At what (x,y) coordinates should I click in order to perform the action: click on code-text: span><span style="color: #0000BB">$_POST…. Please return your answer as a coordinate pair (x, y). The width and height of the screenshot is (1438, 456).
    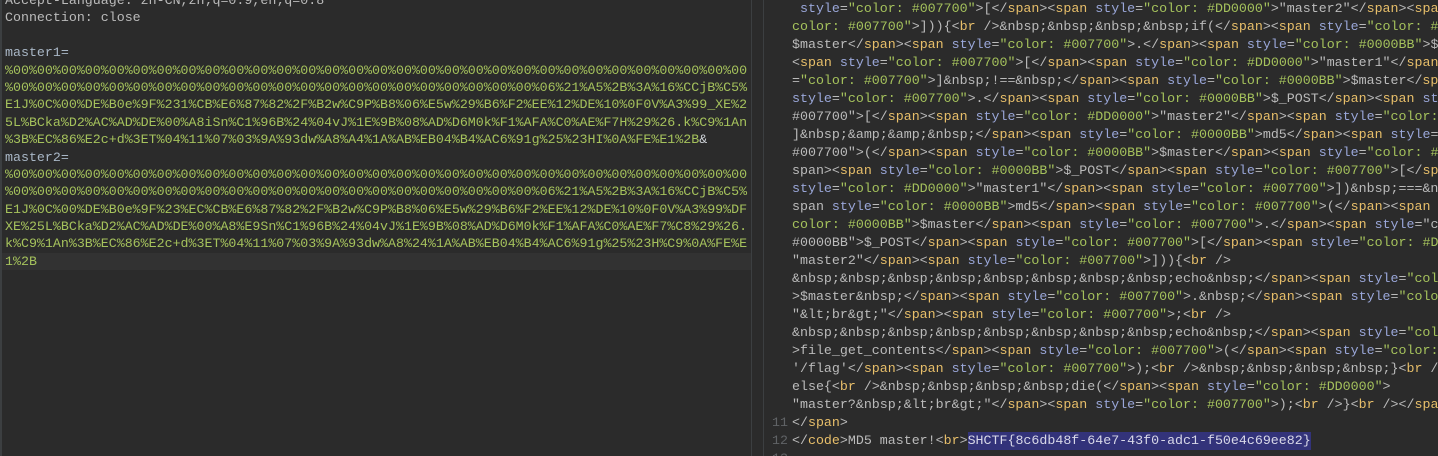
    Looking at the image, I should click on (1115, 170).